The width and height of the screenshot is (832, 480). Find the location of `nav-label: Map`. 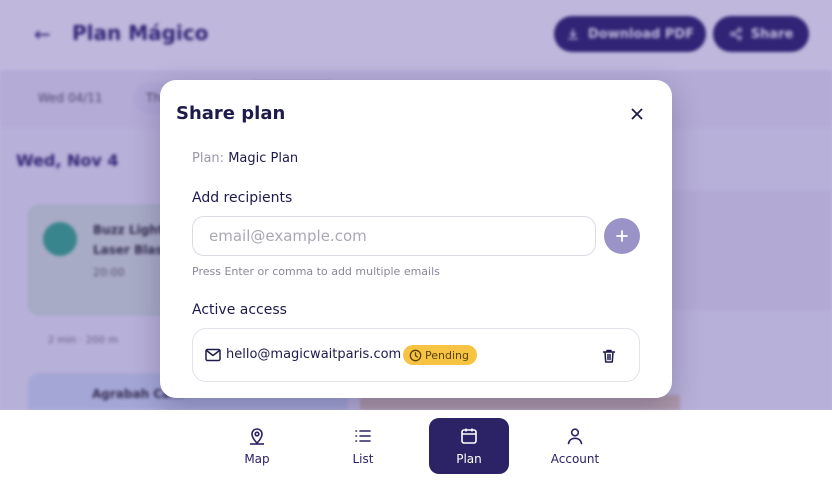

nav-label: Map is located at coordinates (257, 459).